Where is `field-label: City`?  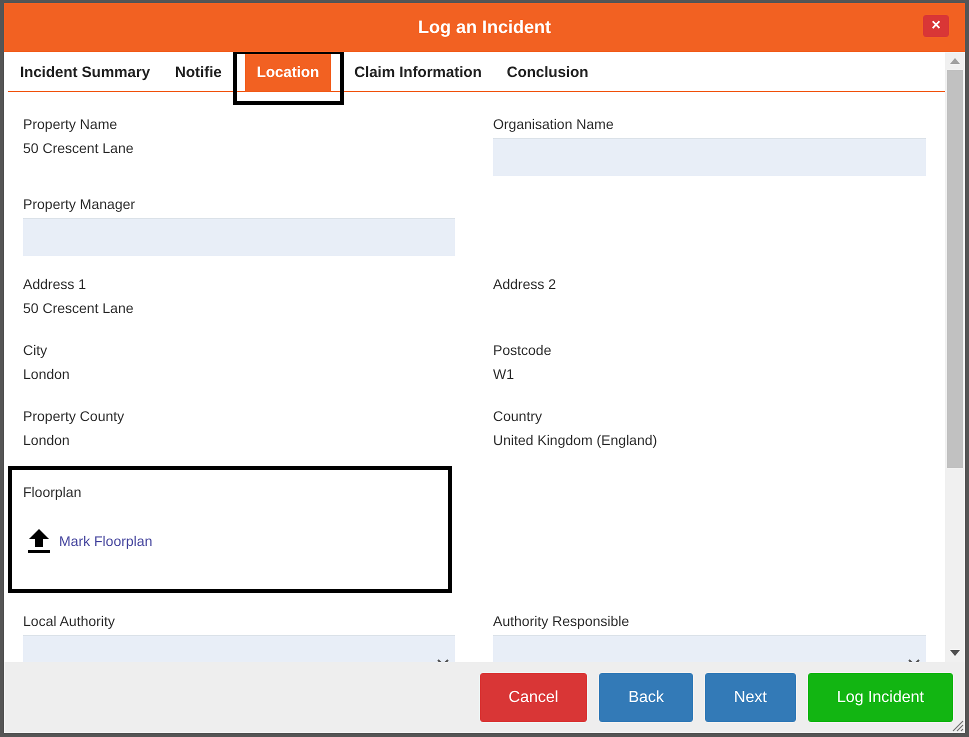 field-label: City is located at coordinates (35, 350).